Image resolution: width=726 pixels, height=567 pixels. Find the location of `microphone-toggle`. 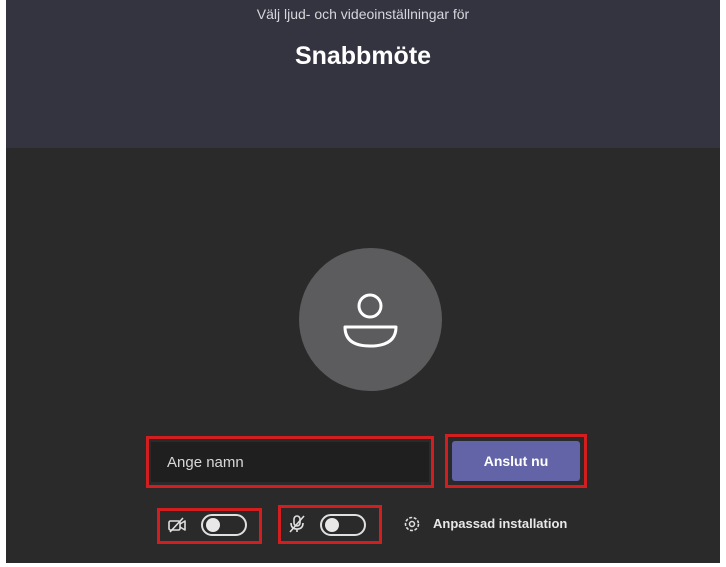

microphone-toggle is located at coordinates (343, 525).